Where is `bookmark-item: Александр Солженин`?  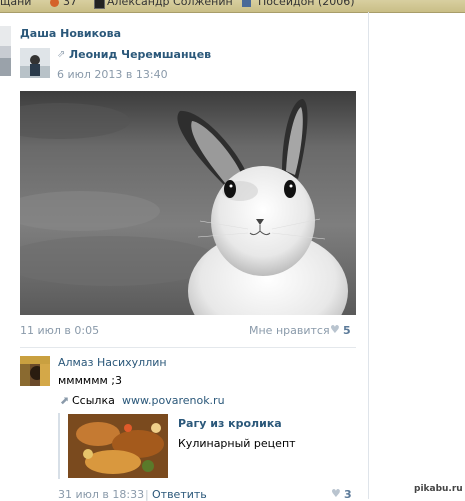
bookmark-item: Александр Солженин is located at coordinates (170, 4).